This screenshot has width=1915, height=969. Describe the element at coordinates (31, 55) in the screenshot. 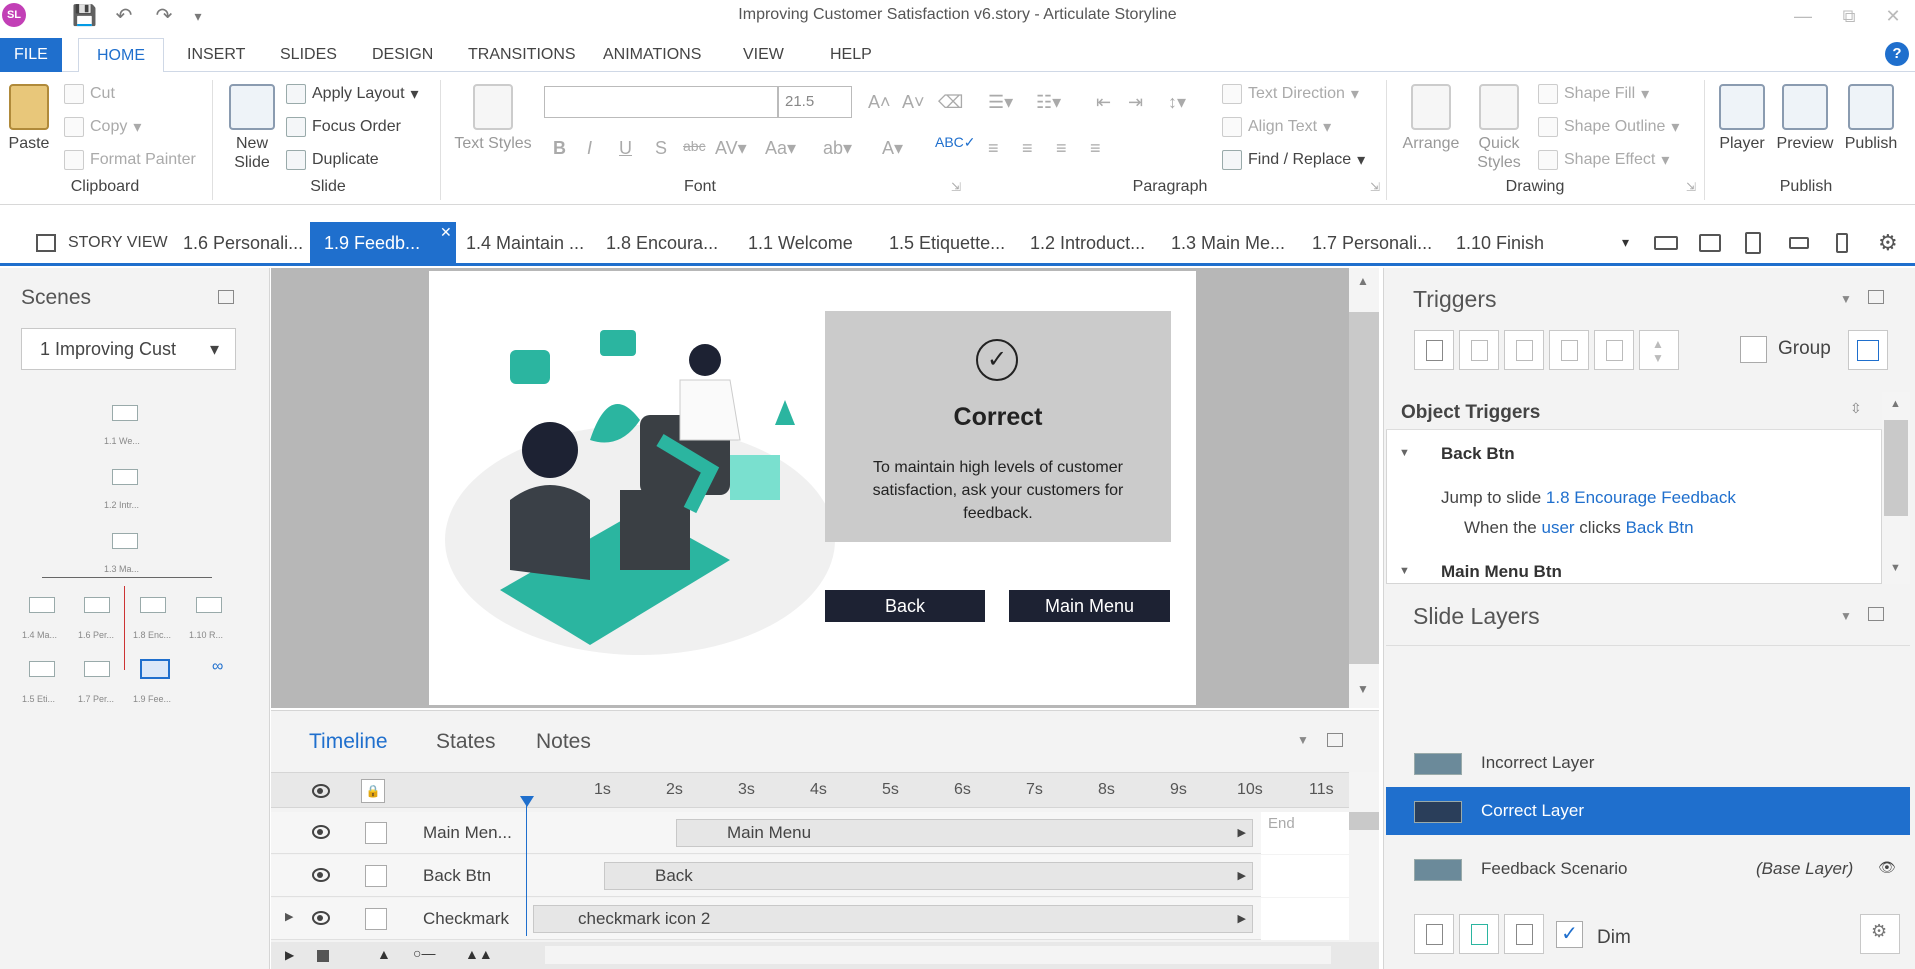

I see `tab-file: FILE` at that location.